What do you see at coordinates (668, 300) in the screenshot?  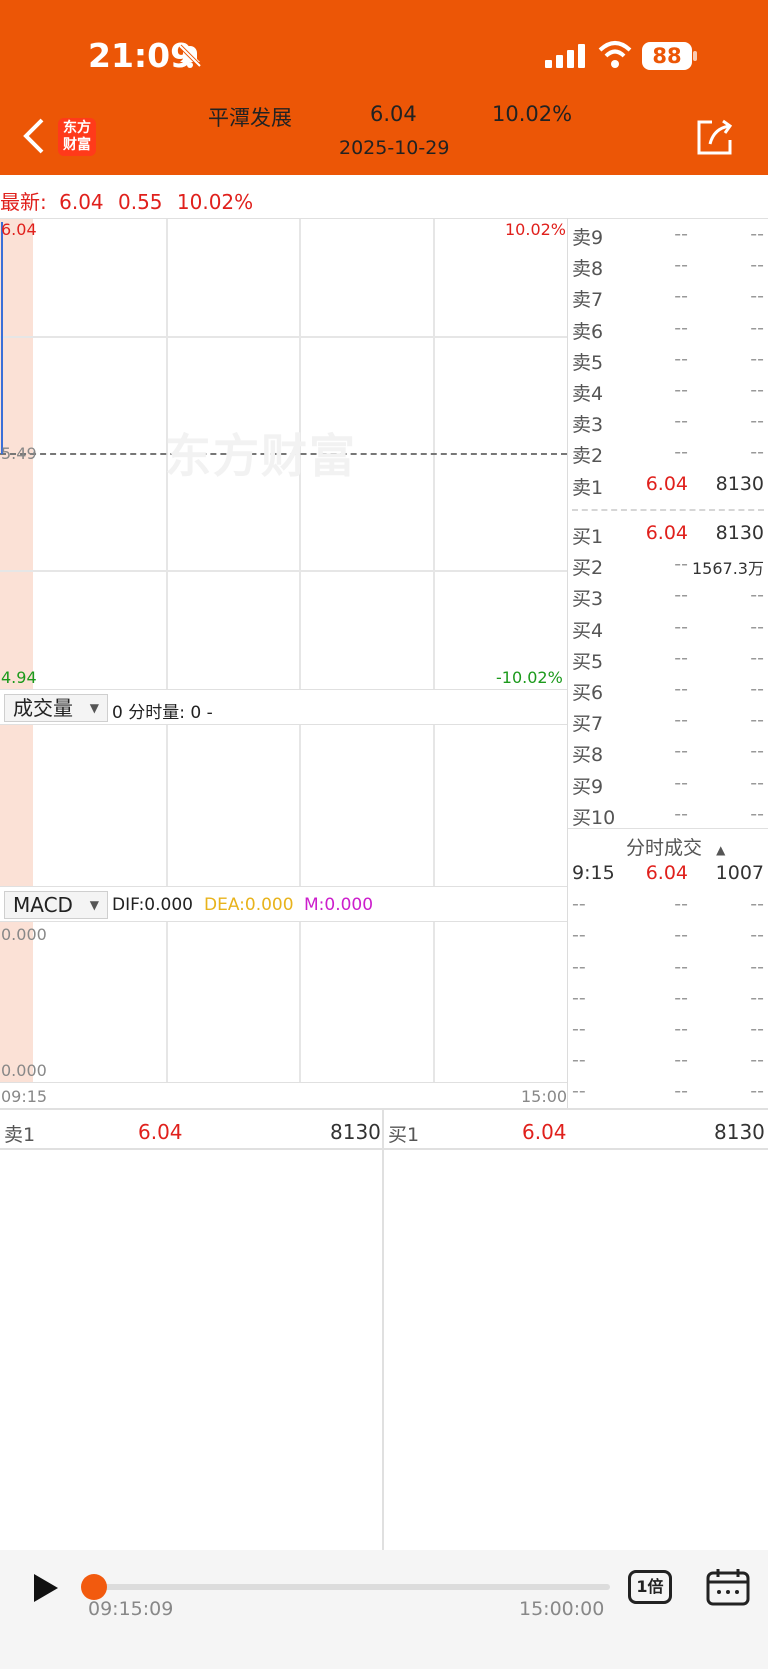 I see `order-book-row: 卖7 -- --` at bounding box center [668, 300].